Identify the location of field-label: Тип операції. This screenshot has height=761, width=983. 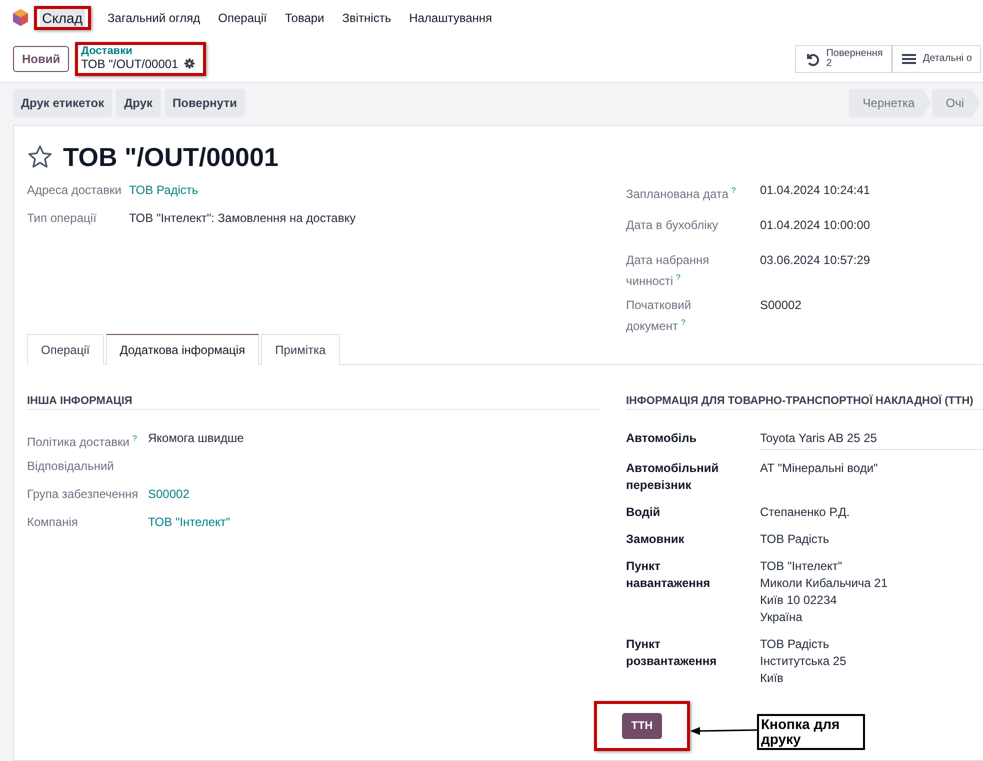
(62, 218).